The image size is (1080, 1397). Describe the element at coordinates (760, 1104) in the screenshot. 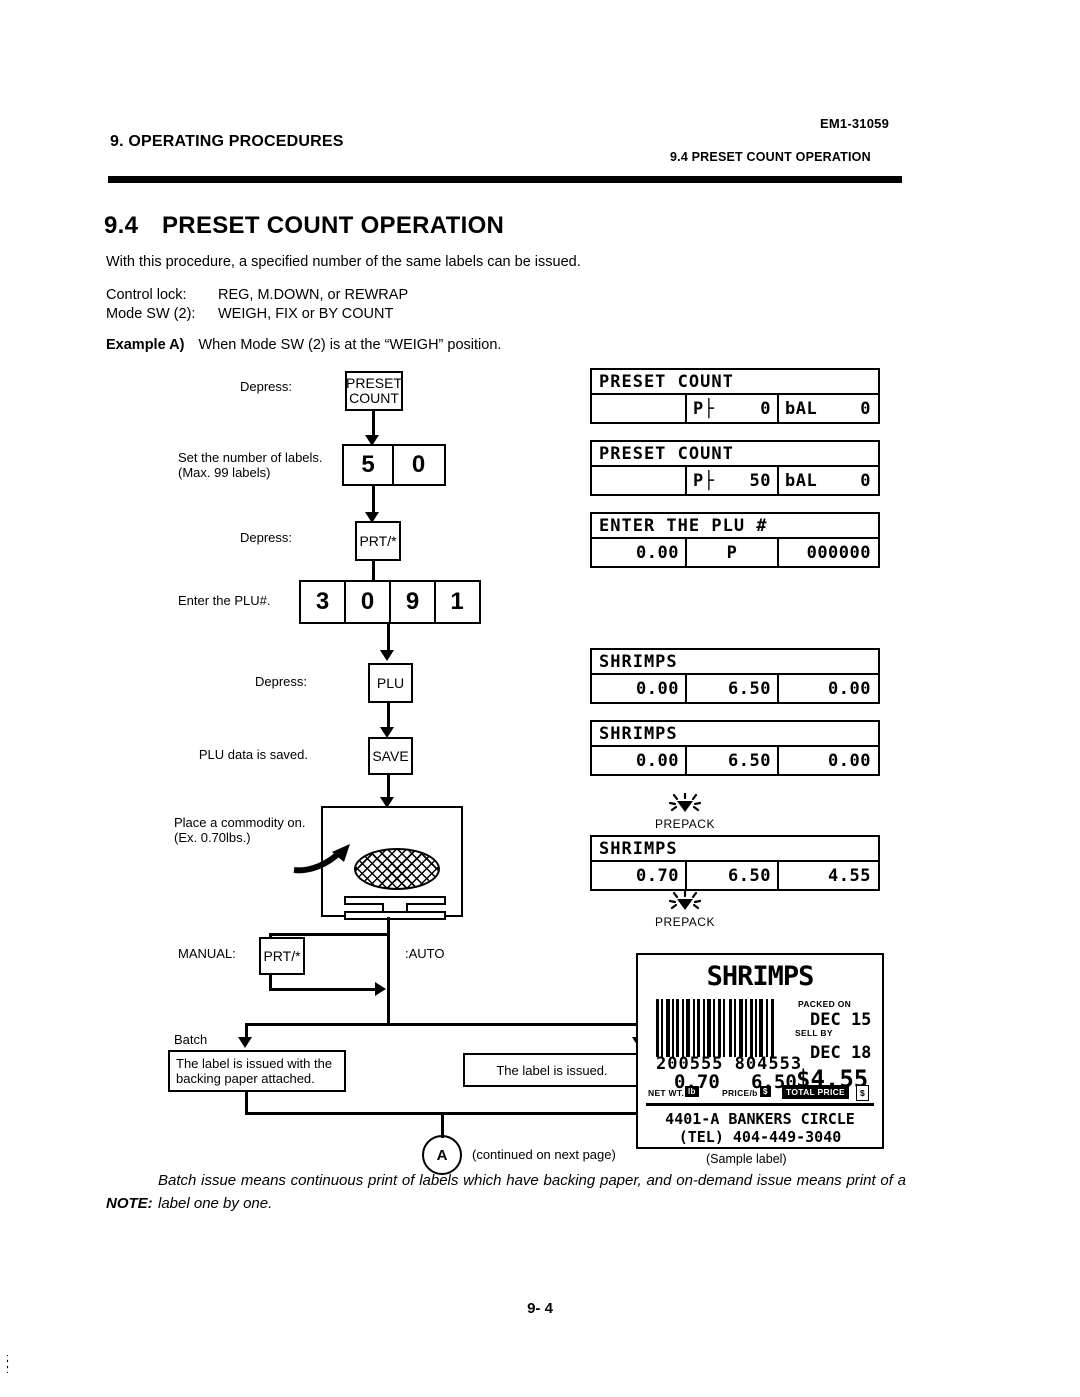

I see `label-divider` at that location.